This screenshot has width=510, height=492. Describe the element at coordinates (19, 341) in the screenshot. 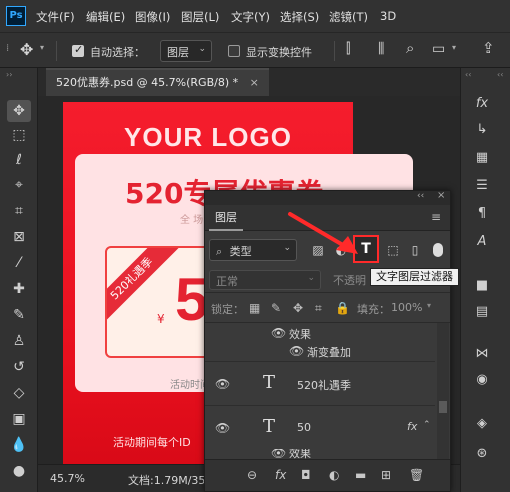

I see `stamp-tool-icon: ♙` at that location.